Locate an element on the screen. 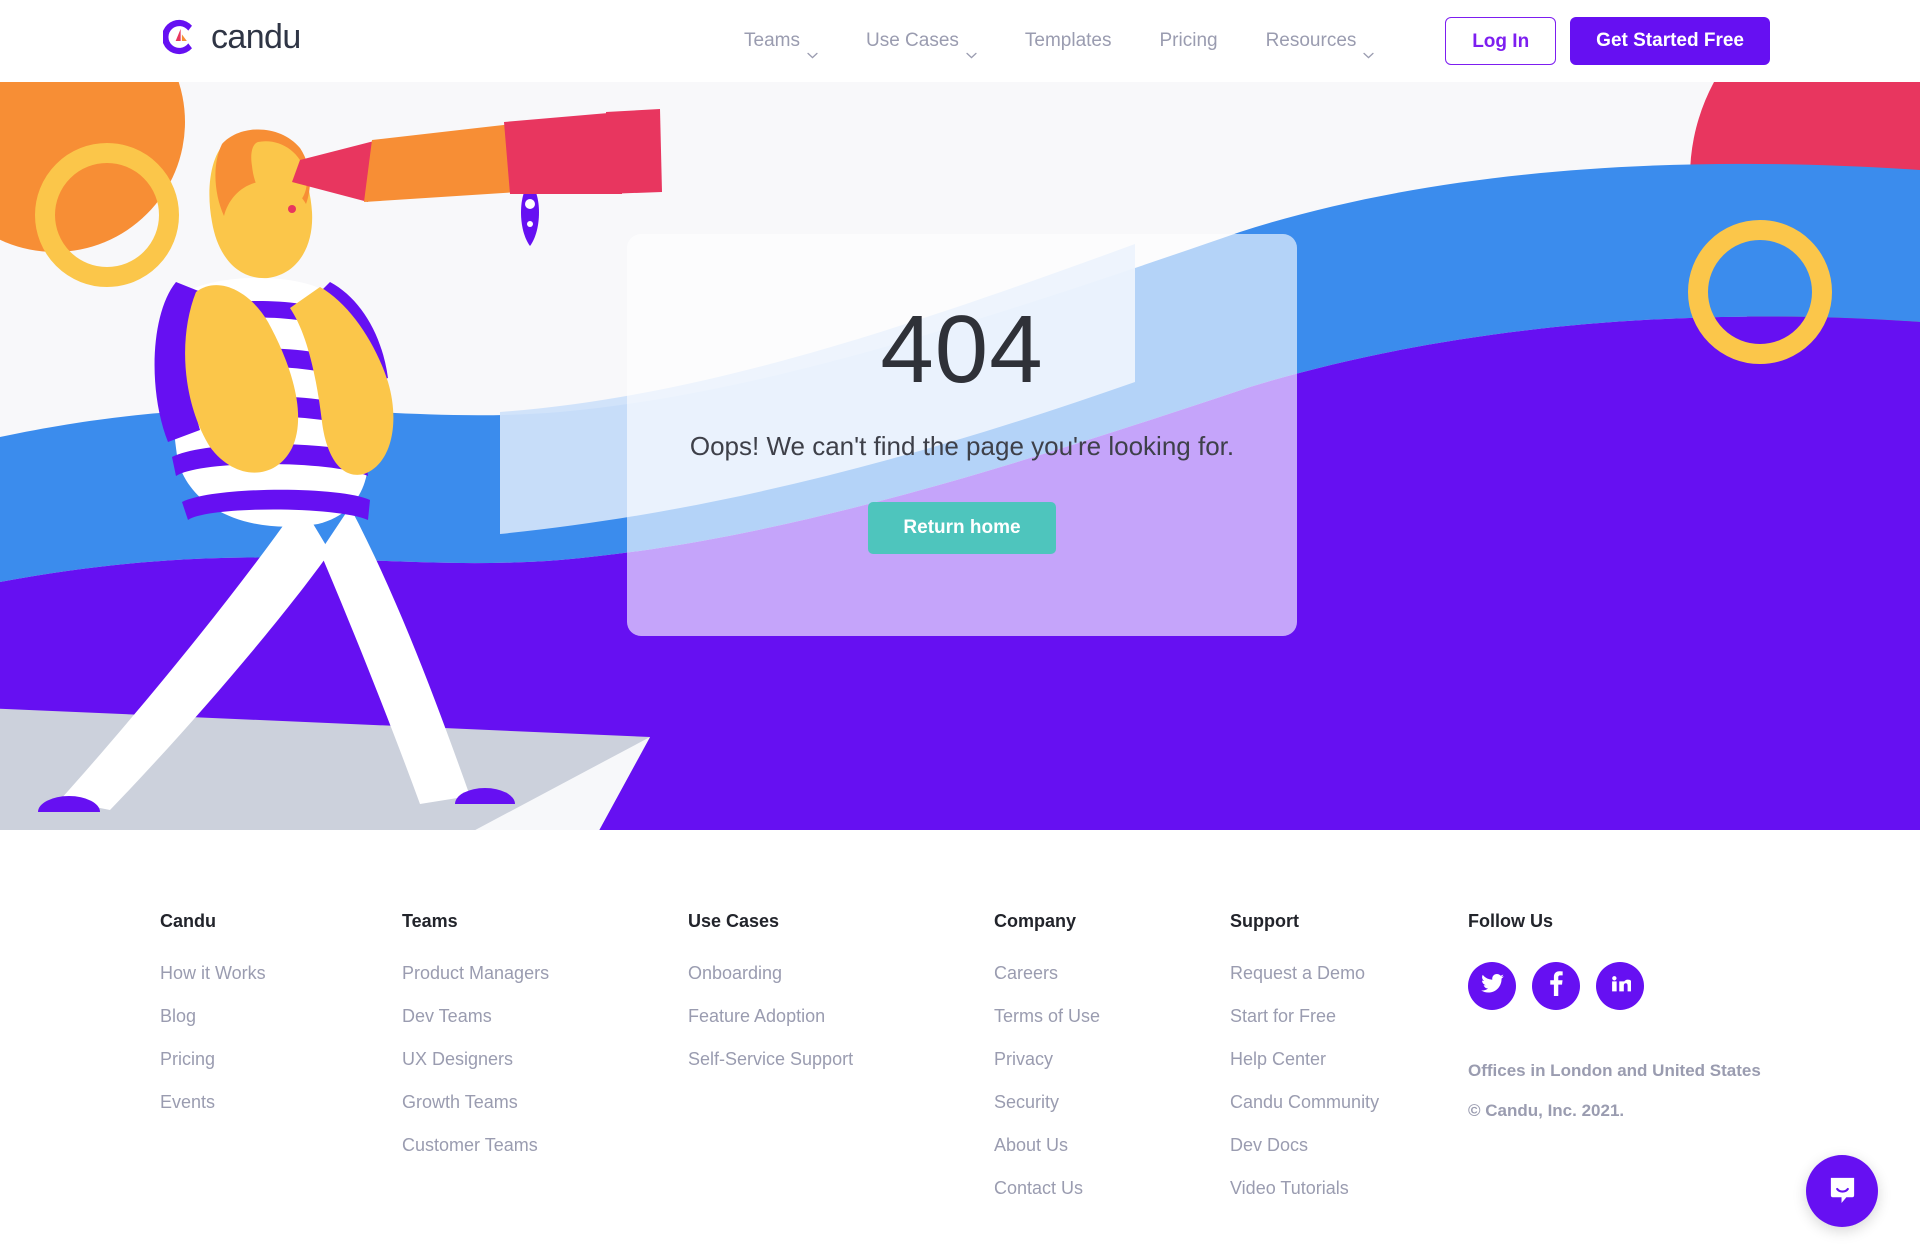 The height and width of the screenshot is (1257, 1920). nav-label-teams: Teams is located at coordinates (772, 40).